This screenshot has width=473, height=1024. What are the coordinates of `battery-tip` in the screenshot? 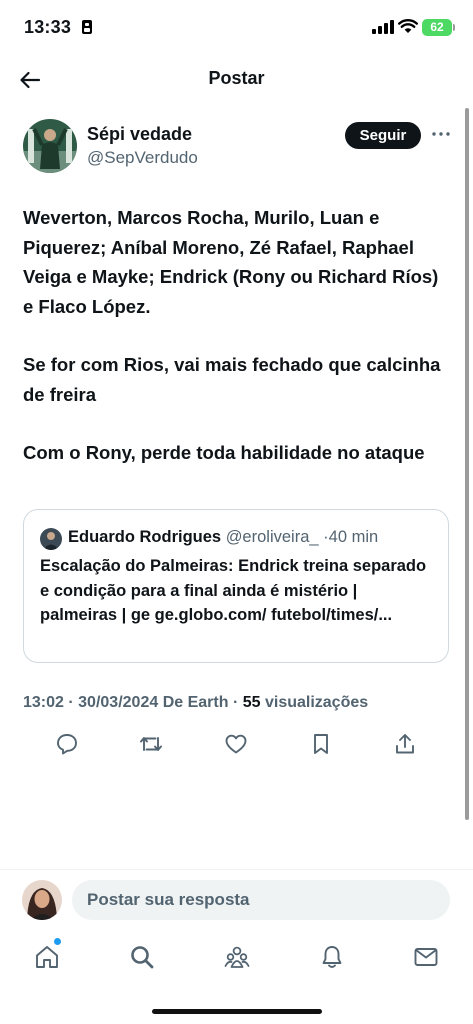 It's located at (454, 27).